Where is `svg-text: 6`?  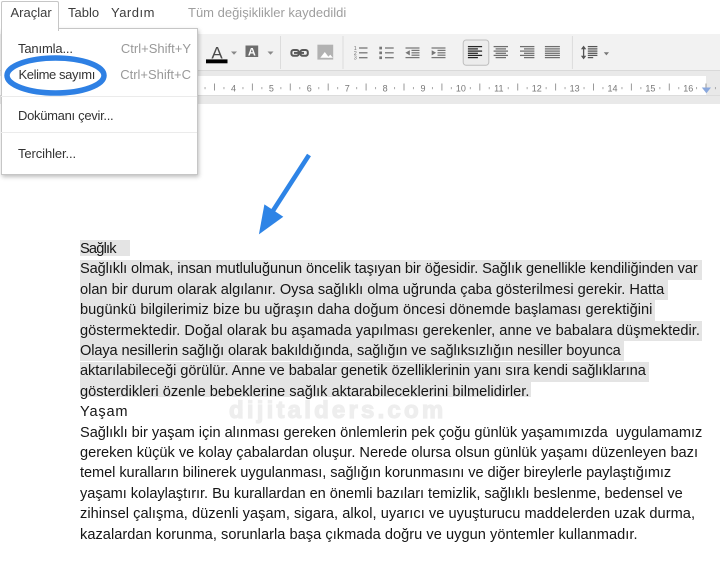
svg-text: 6 is located at coordinates (309, 89).